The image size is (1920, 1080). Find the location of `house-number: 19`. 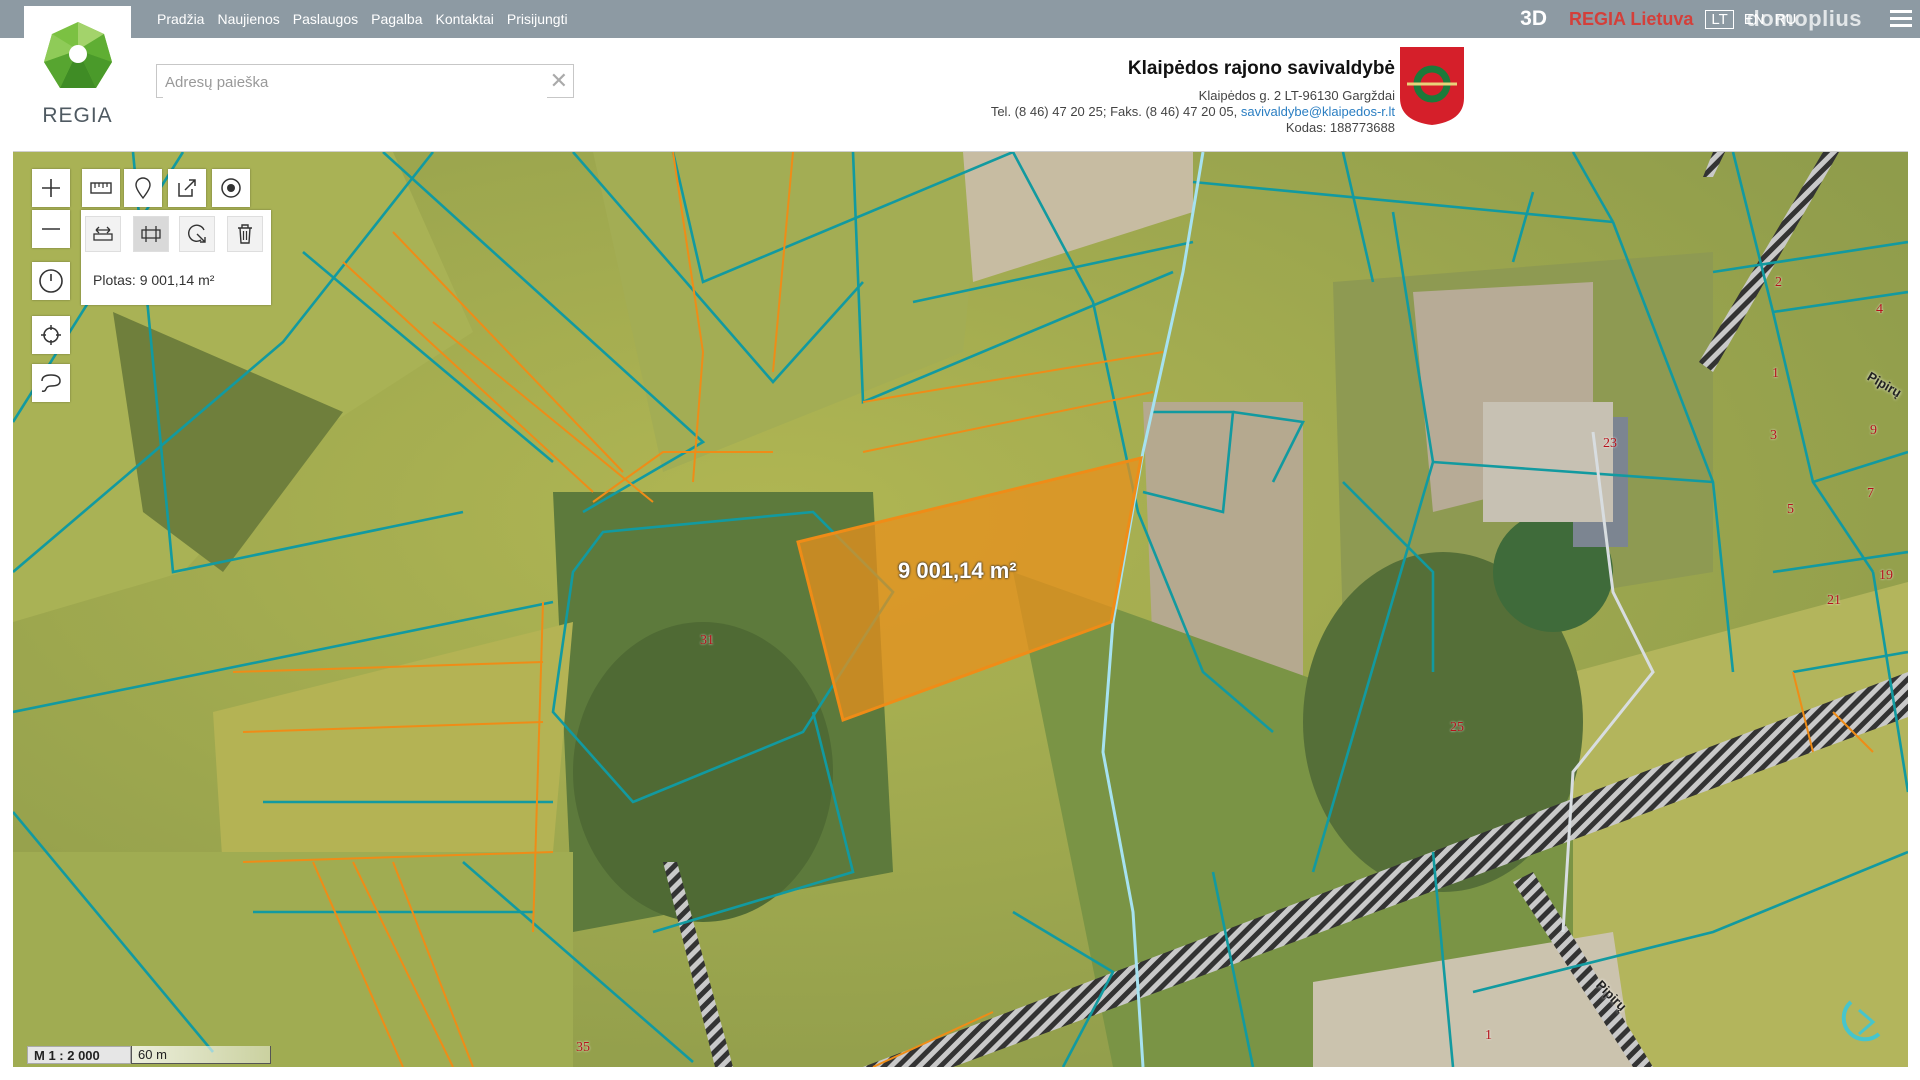

house-number: 19 is located at coordinates (1886, 575).